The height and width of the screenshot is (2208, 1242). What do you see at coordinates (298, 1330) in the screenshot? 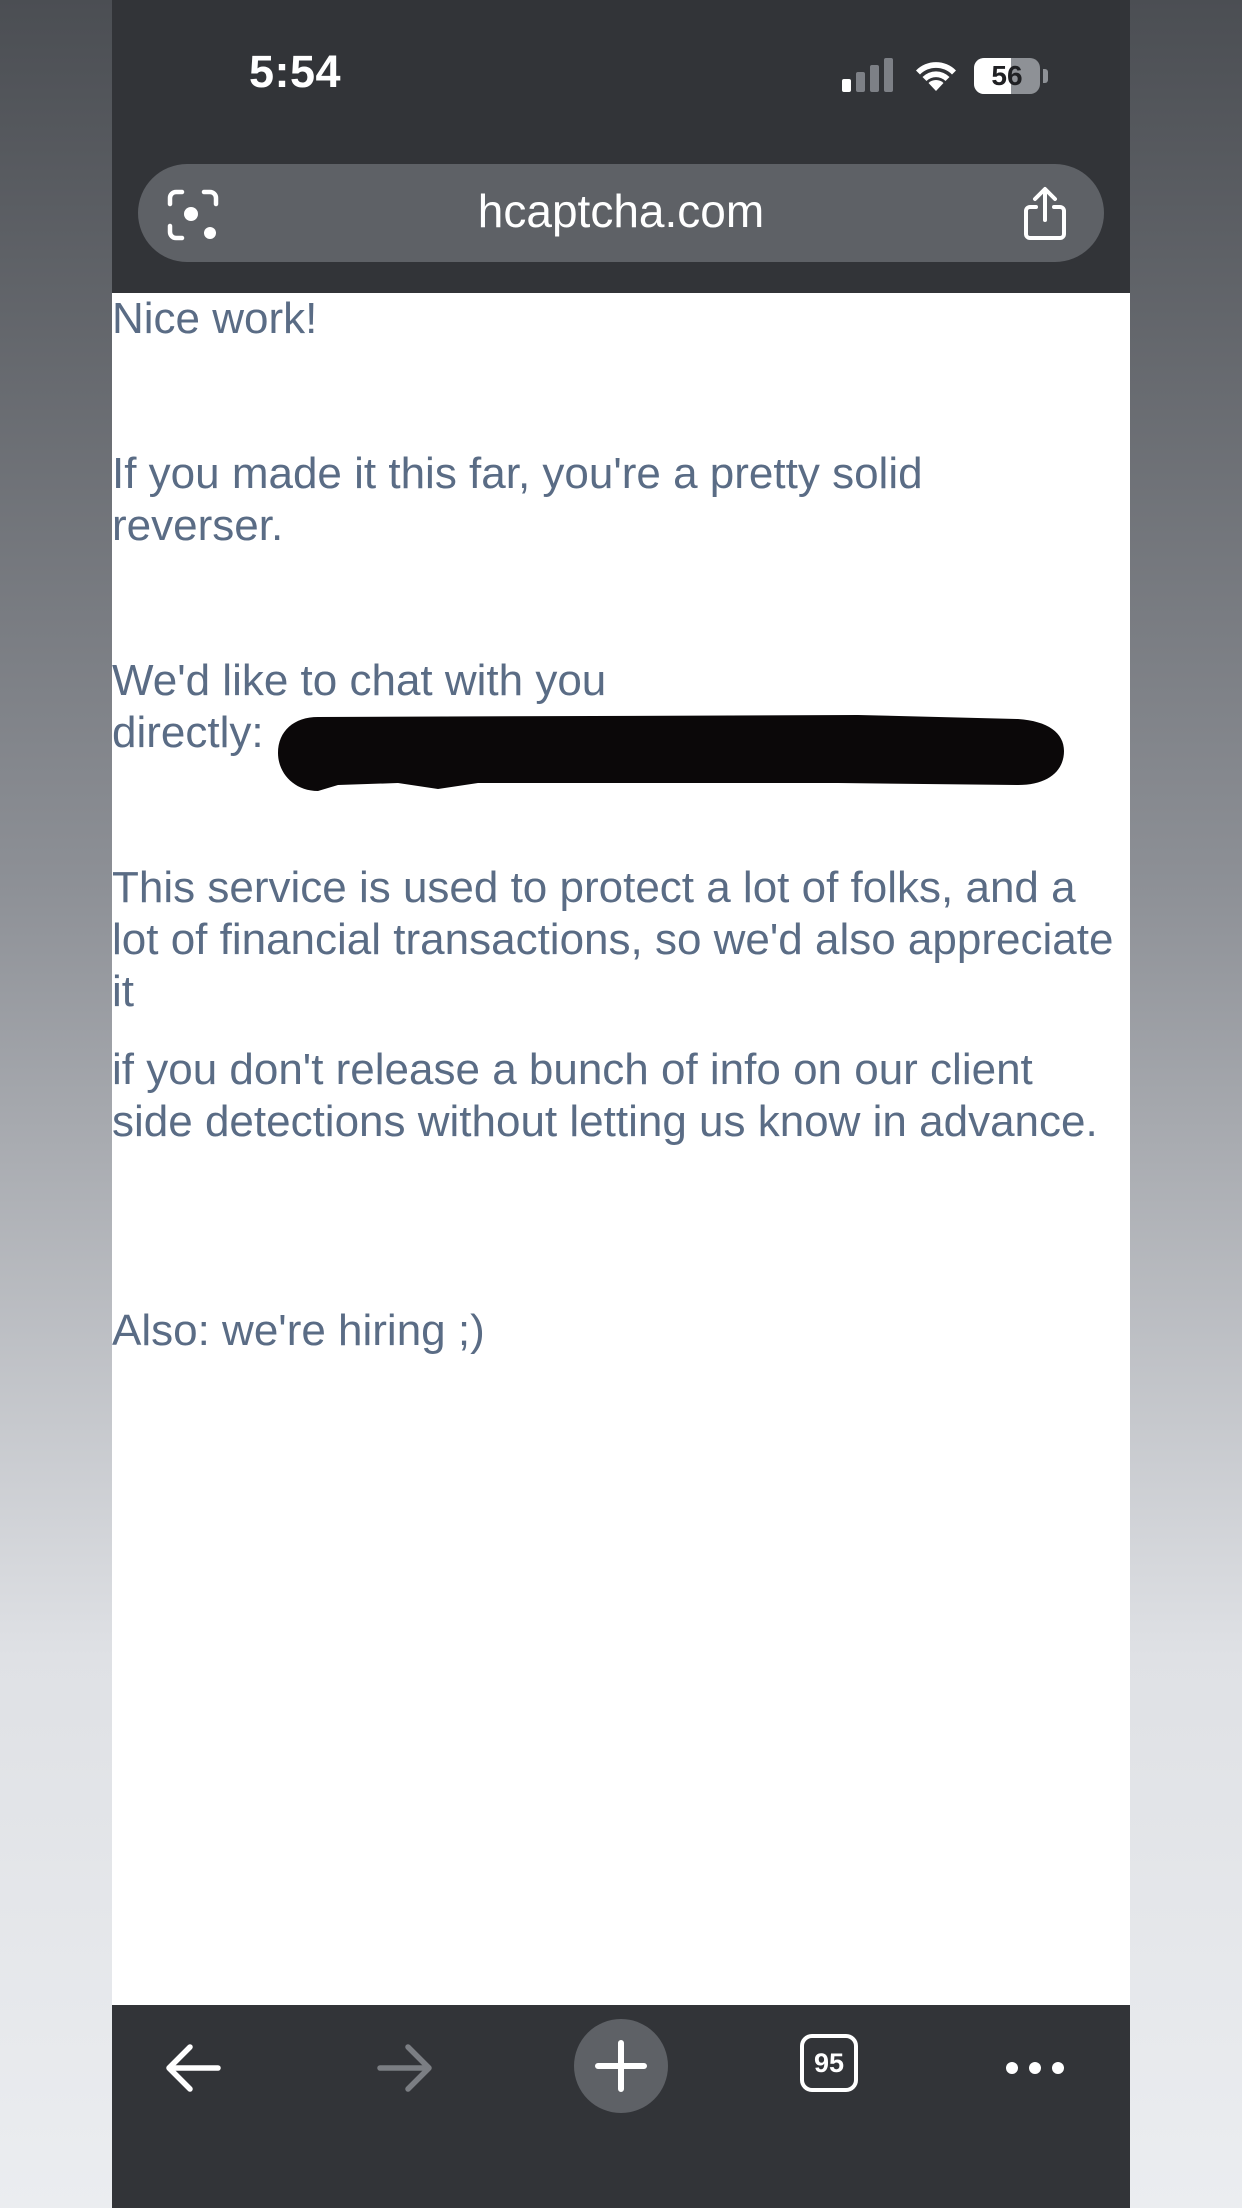
I see `paragraph-hiring: Also: we're hiring ;)` at bounding box center [298, 1330].